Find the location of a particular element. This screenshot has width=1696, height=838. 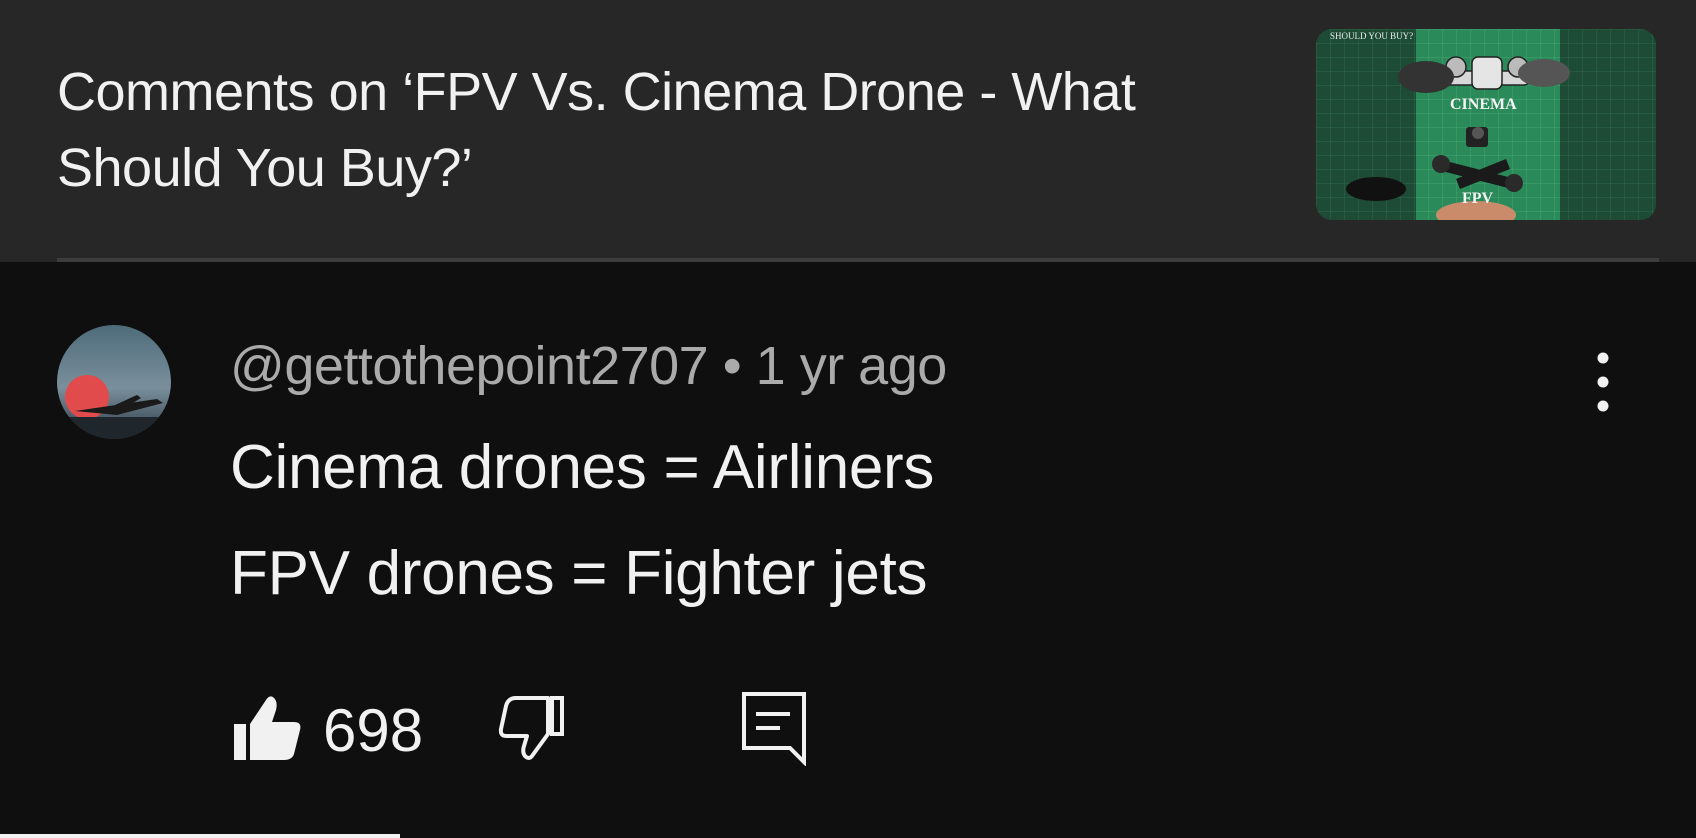

thumb-caption-bottom: FPV is located at coordinates (1478, 198).